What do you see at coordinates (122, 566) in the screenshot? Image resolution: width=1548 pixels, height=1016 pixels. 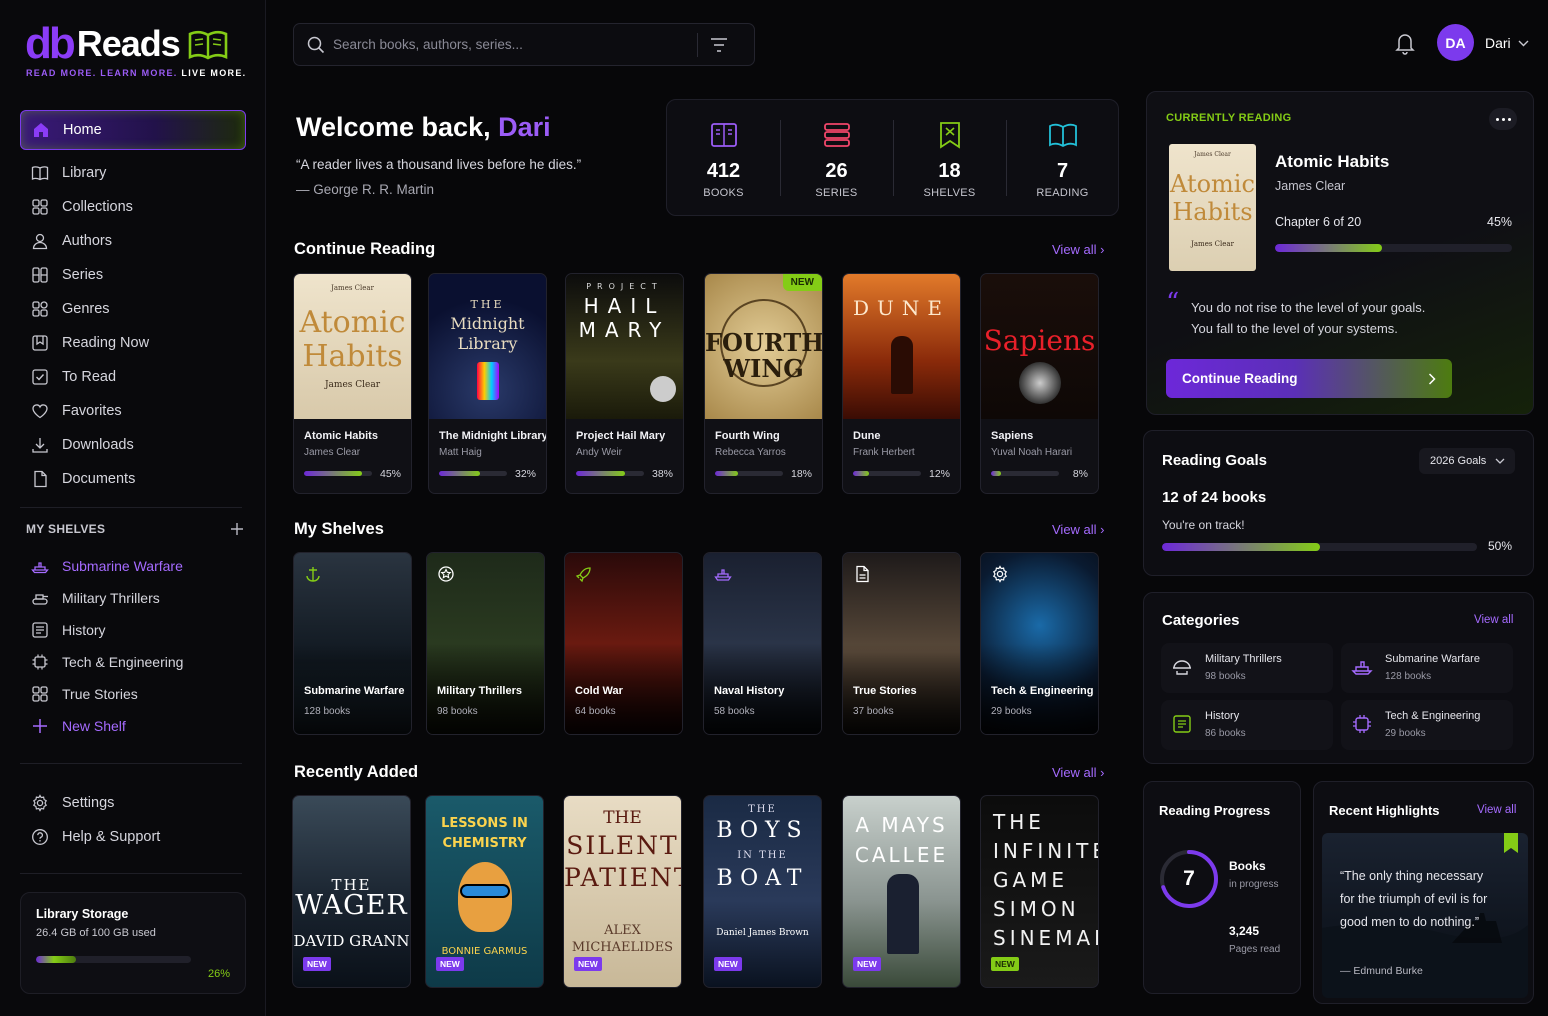 I see `shelf-item-label: Submarine Warfare` at bounding box center [122, 566].